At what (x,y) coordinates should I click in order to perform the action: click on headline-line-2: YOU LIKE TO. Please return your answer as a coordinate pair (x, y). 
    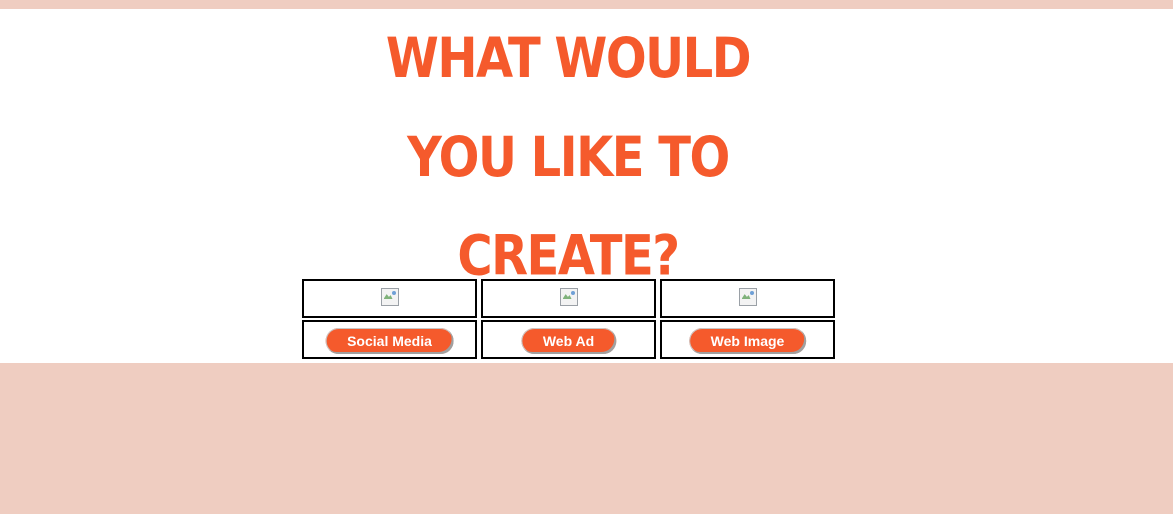
    Looking at the image, I should click on (568, 157).